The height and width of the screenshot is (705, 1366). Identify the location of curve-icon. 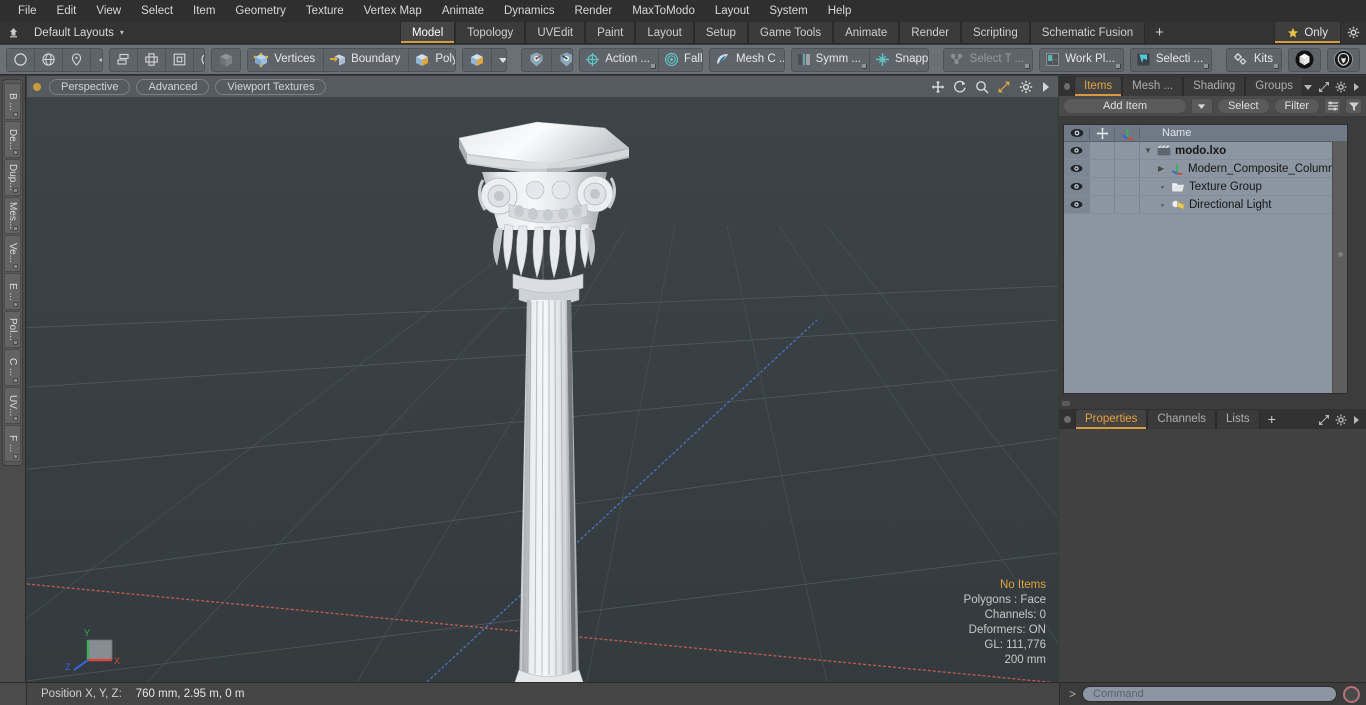
(96, 60).